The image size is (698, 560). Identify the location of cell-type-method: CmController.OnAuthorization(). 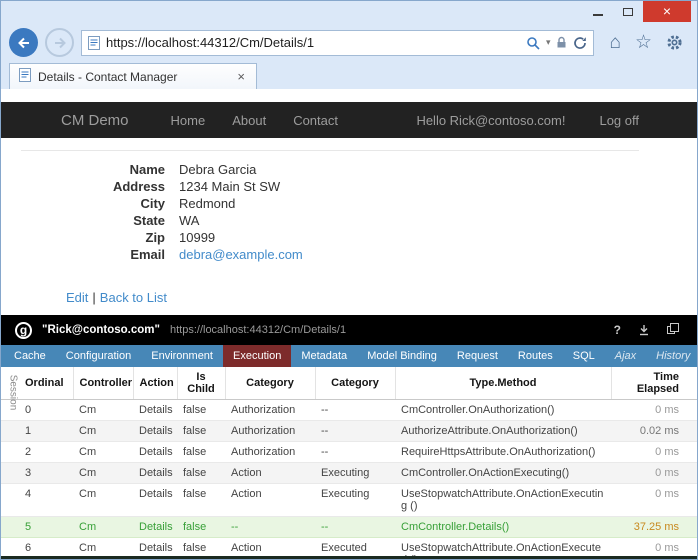
(503, 410).